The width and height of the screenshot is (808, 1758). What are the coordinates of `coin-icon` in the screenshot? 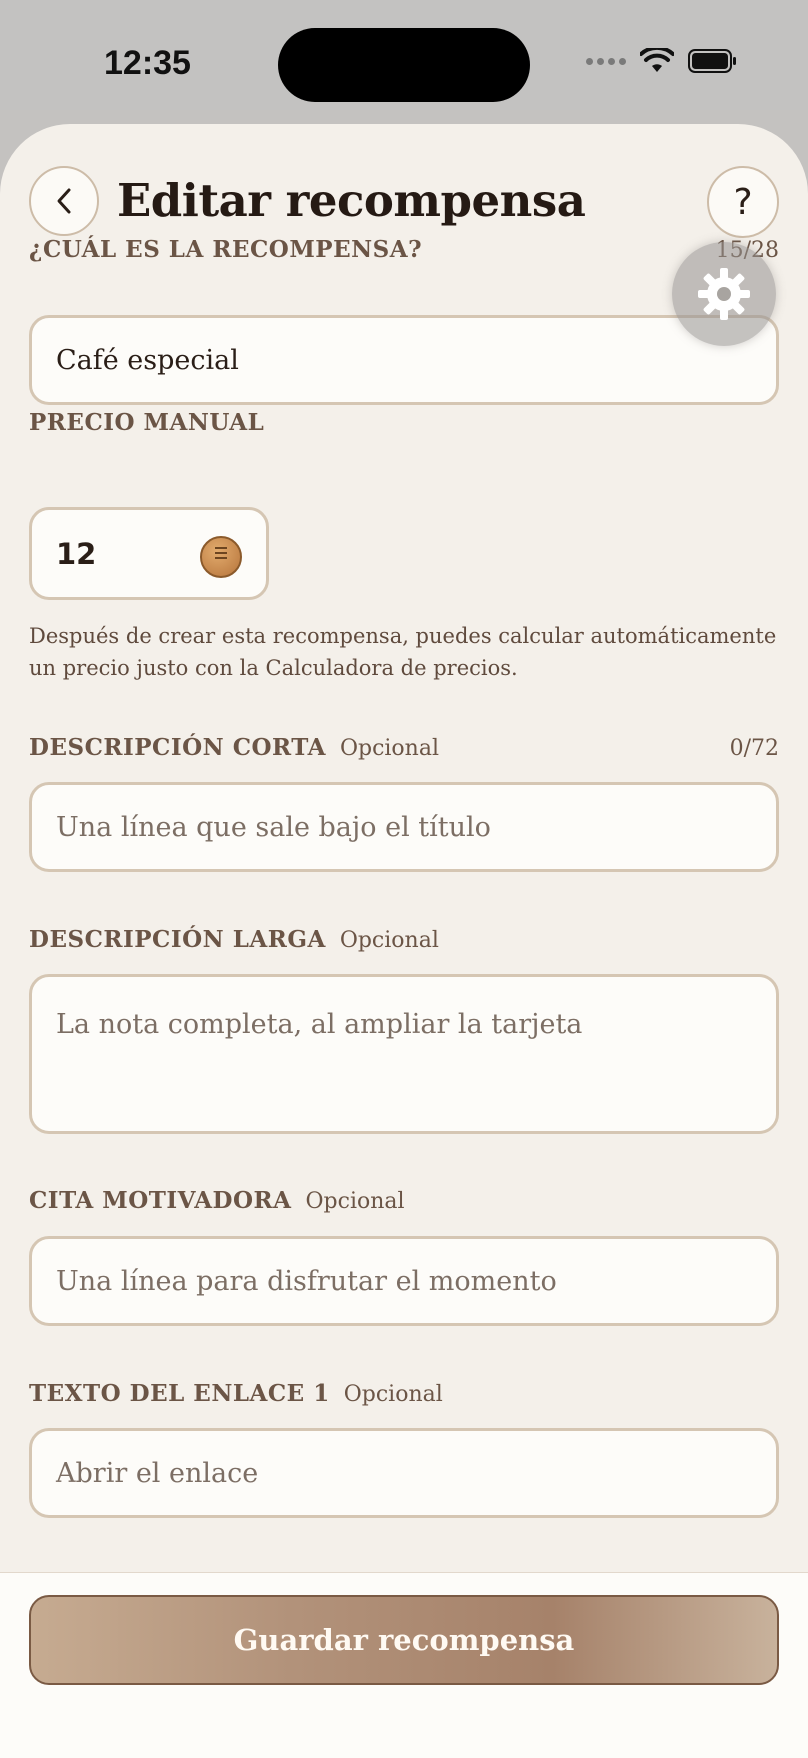 It's located at (221, 557).